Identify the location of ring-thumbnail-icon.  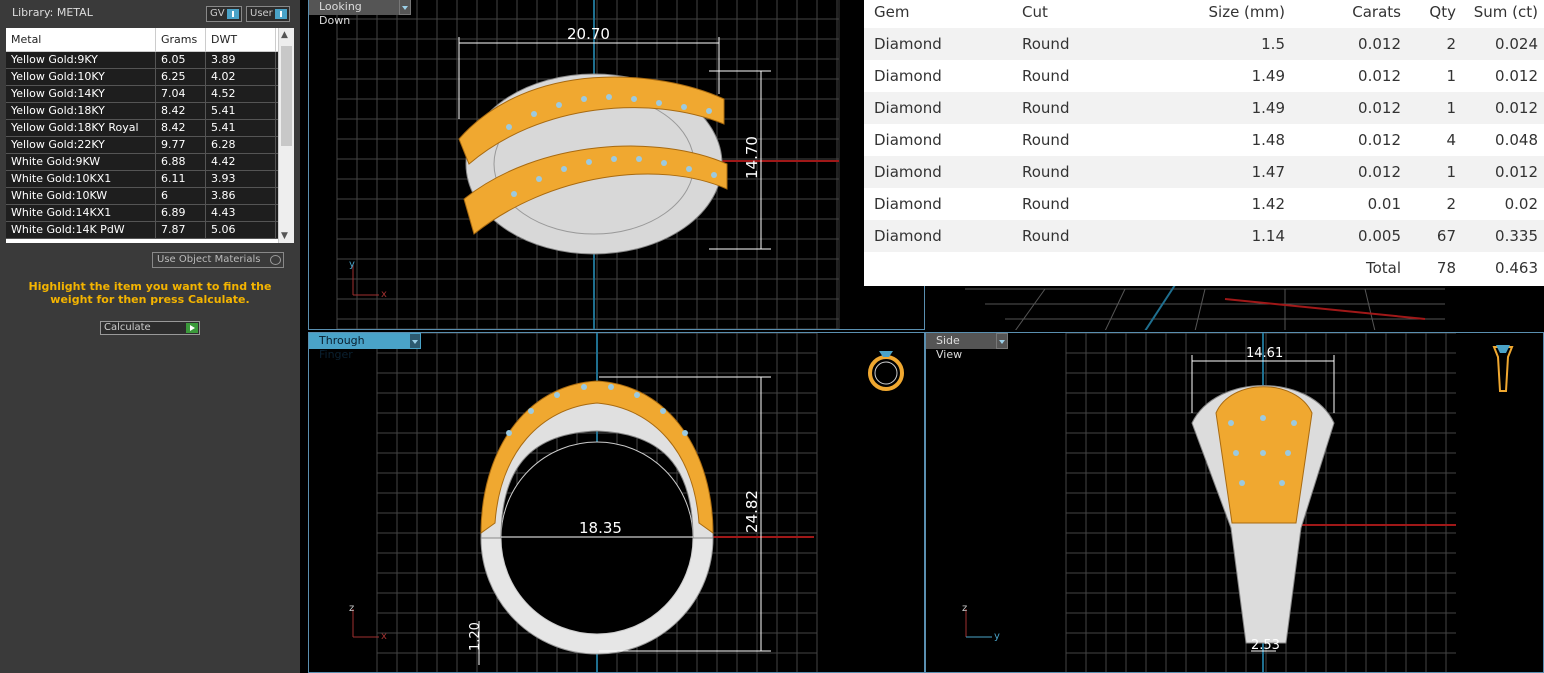
(886, 371).